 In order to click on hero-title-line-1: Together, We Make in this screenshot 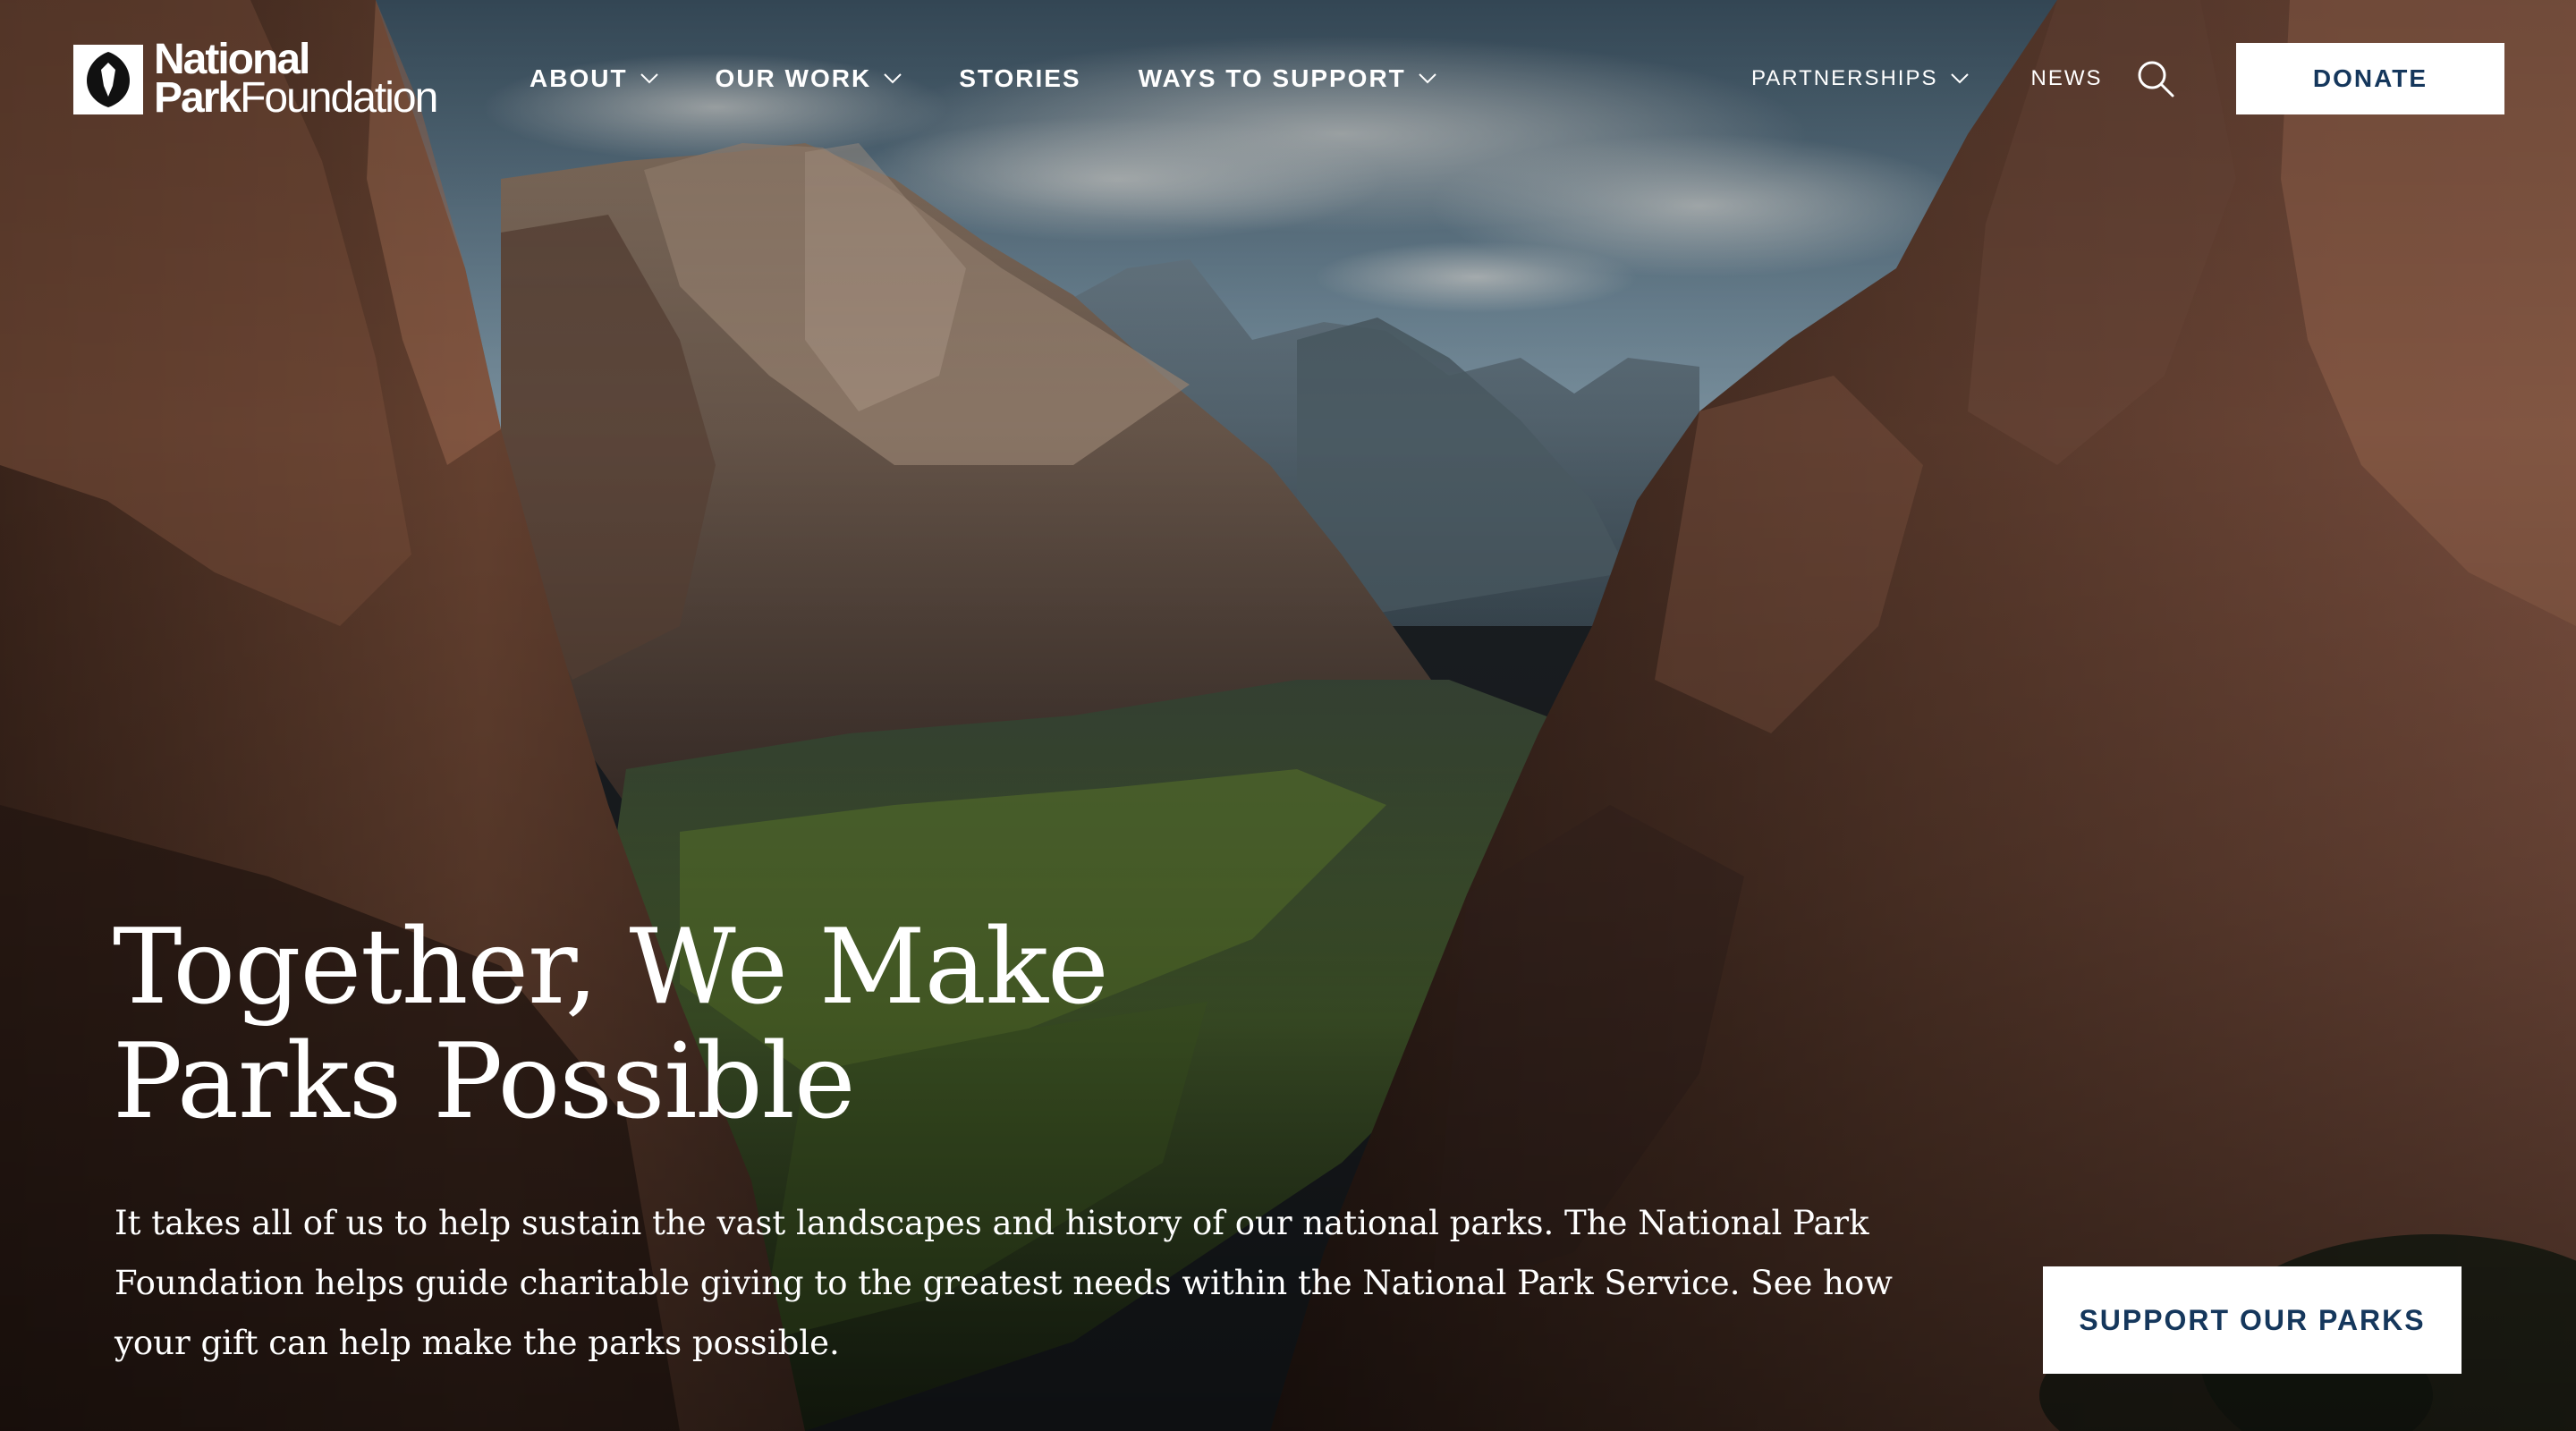, I will do `click(611, 967)`.